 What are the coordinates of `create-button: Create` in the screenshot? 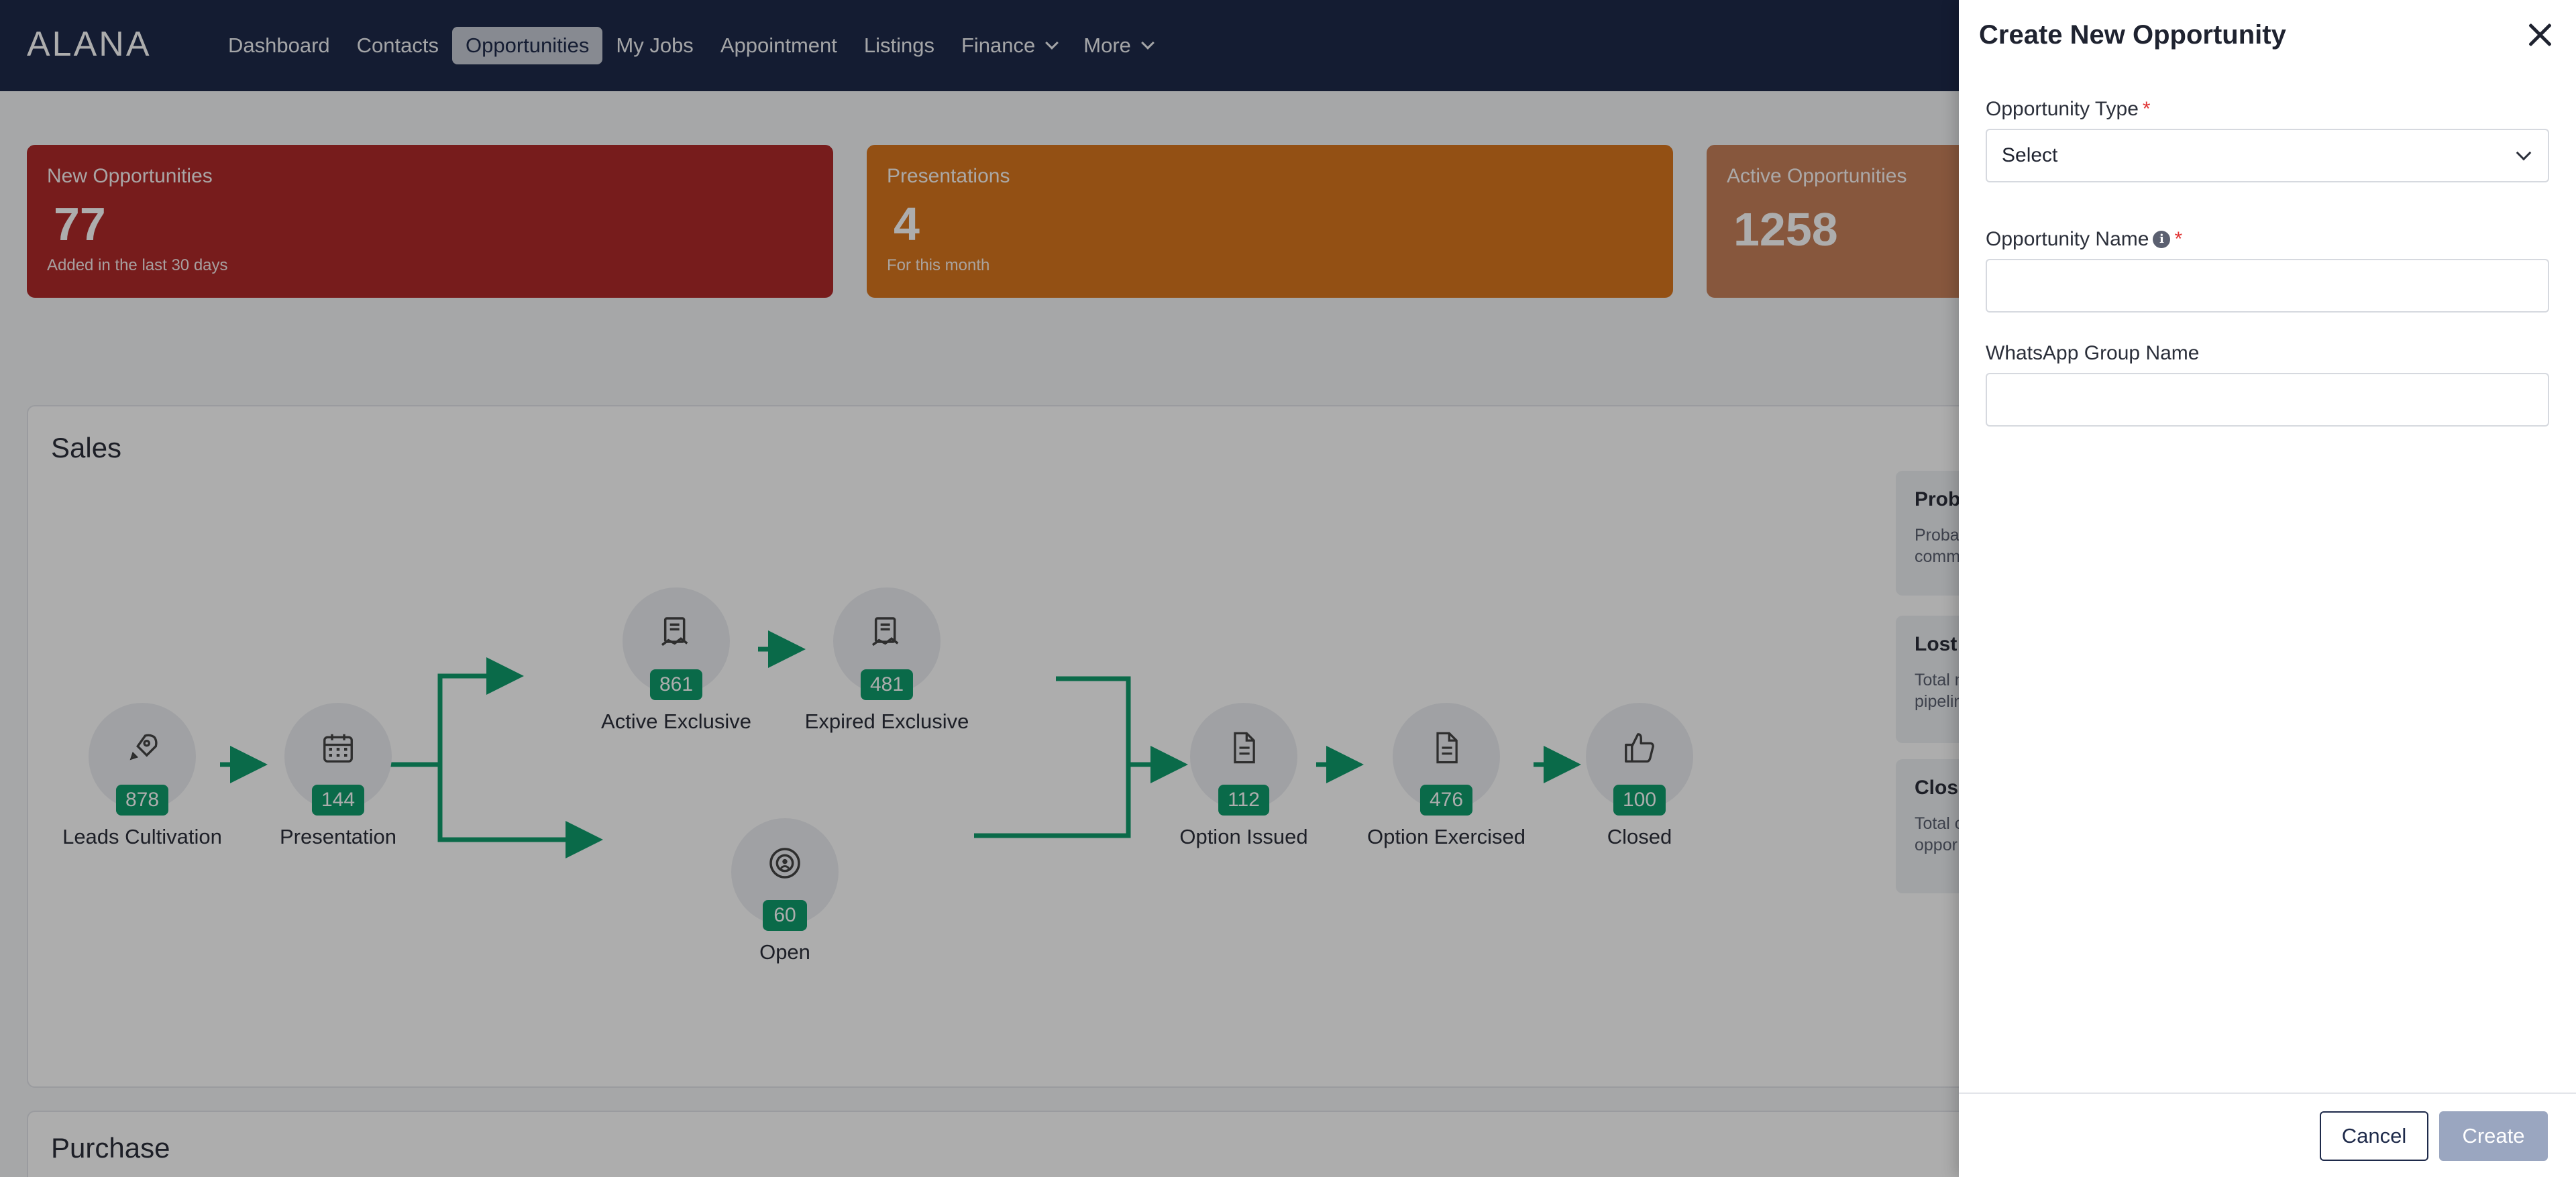 It's located at (2493, 1136).